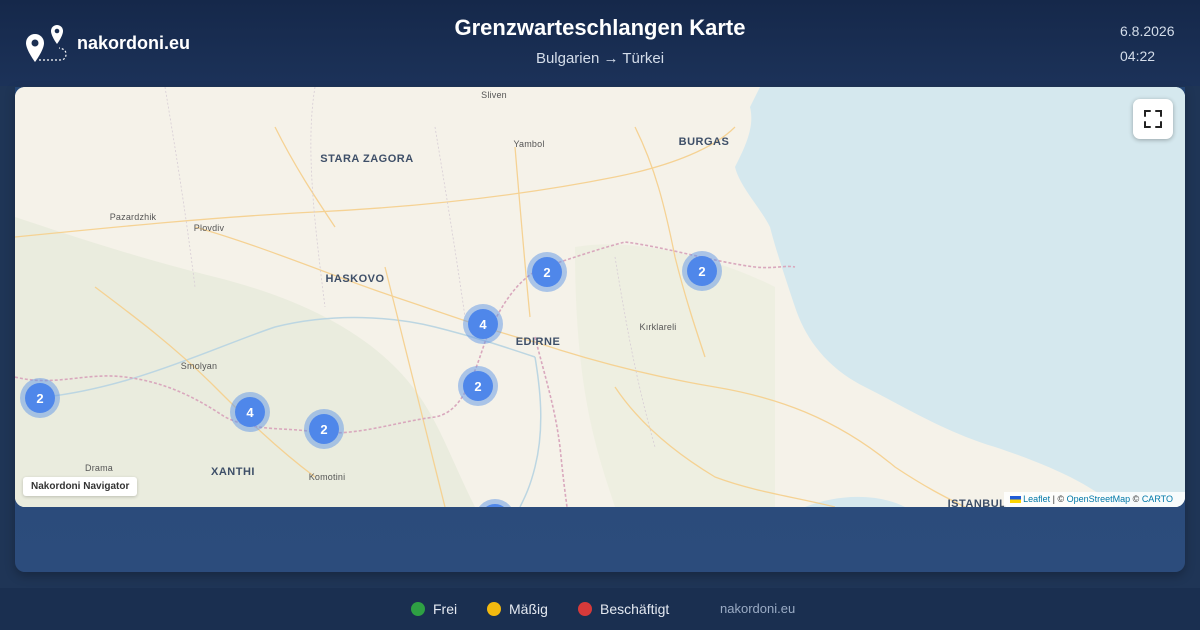  What do you see at coordinates (623, 609) in the screenshot?
I see `legend-item-busy: Beschäftigt` at bounding box center [623, 609].